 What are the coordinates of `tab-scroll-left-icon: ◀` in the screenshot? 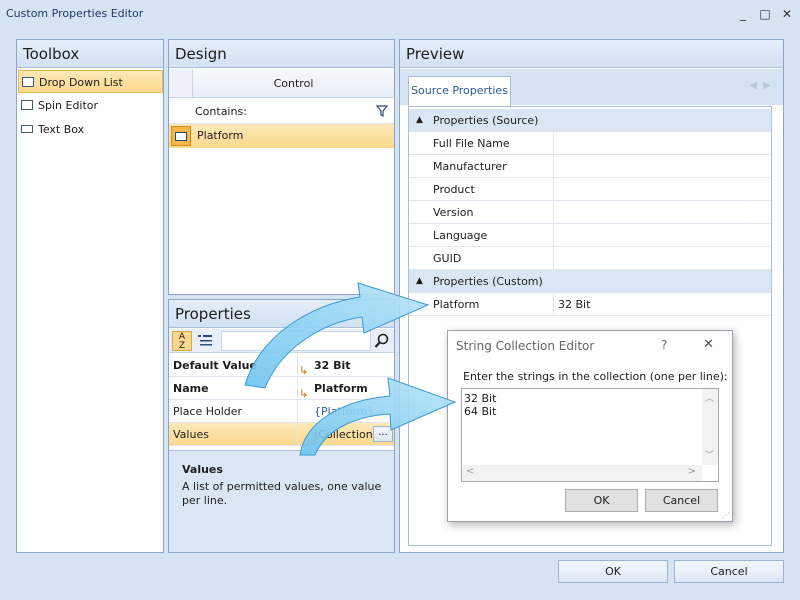 It's located at (753, 85).